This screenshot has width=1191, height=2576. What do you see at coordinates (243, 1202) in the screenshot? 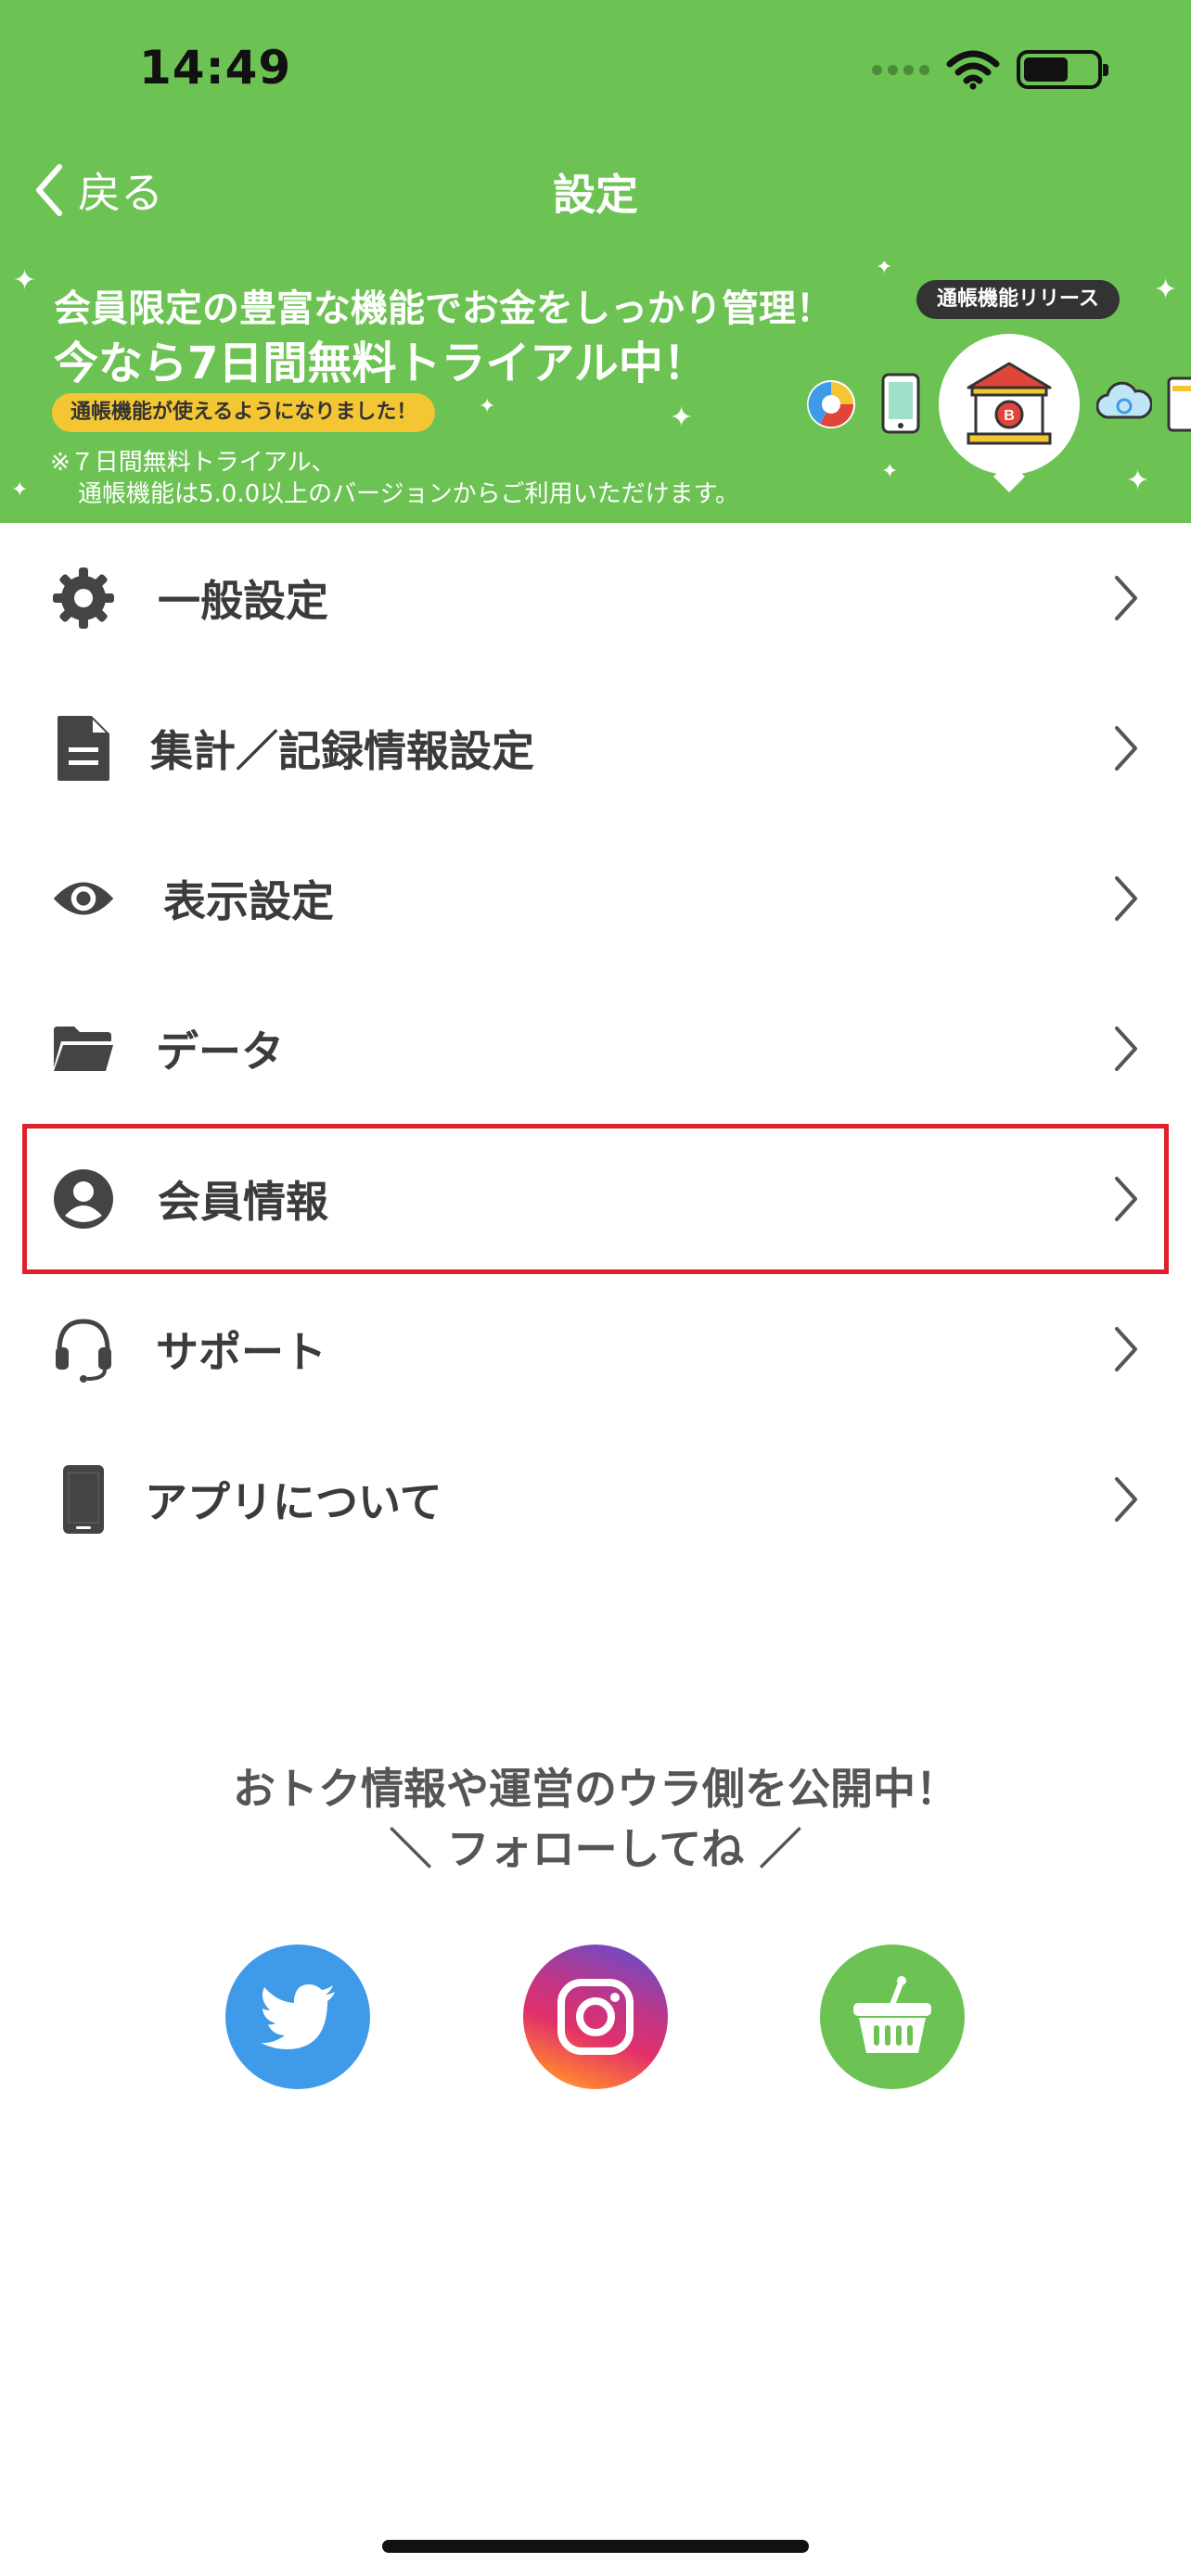
I see `menu-item-label: 会員情報` at bounding box center [243, 1202].